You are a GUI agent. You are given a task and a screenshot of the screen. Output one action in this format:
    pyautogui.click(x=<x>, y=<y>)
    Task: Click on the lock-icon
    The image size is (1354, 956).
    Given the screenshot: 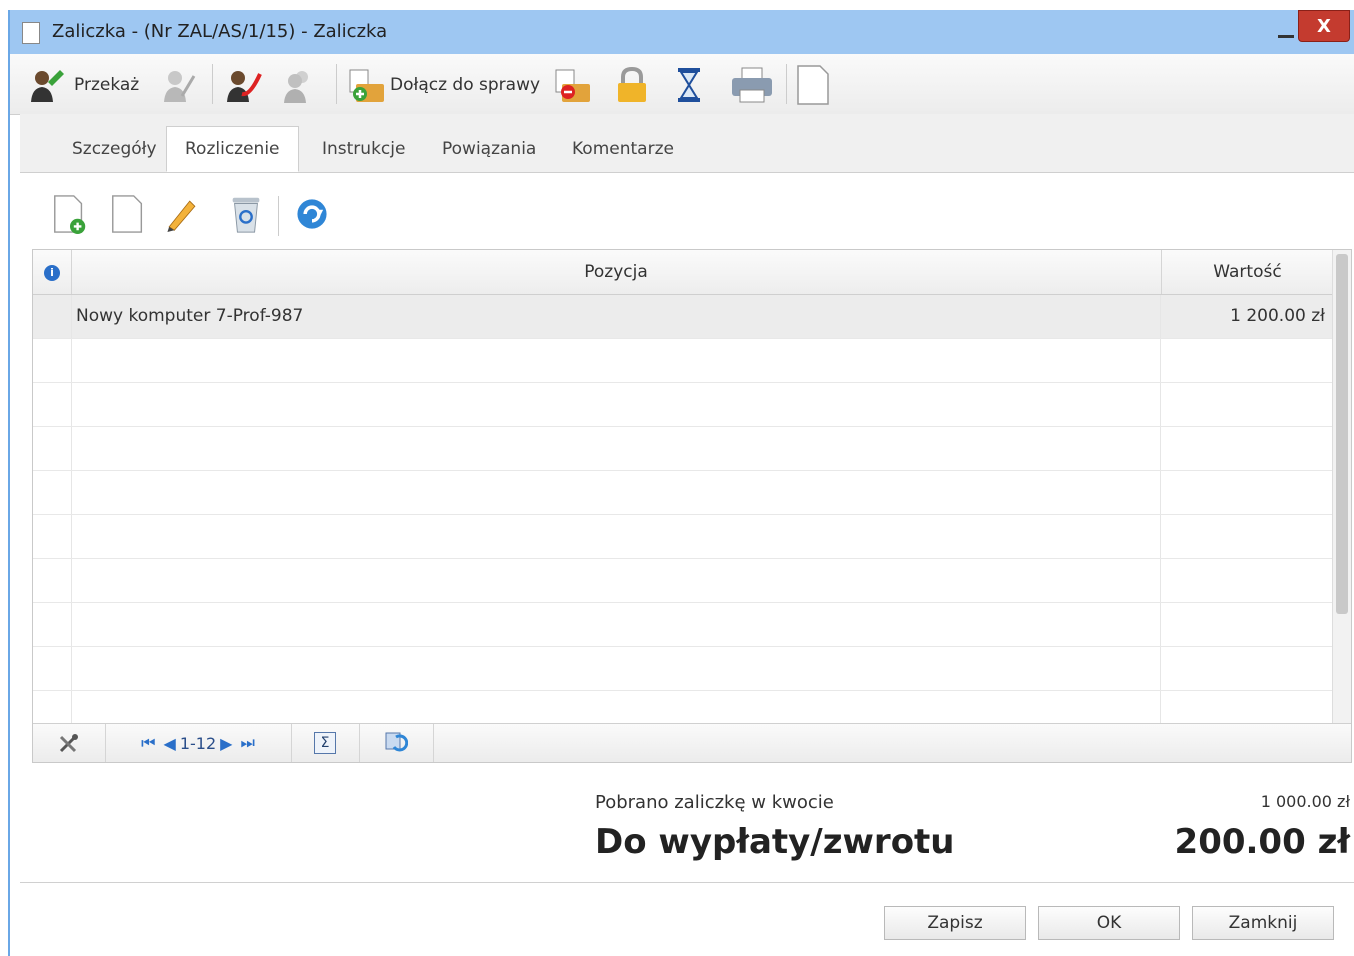 What is the action you would take?
    pyautogui.click(x=632, y=84)
    